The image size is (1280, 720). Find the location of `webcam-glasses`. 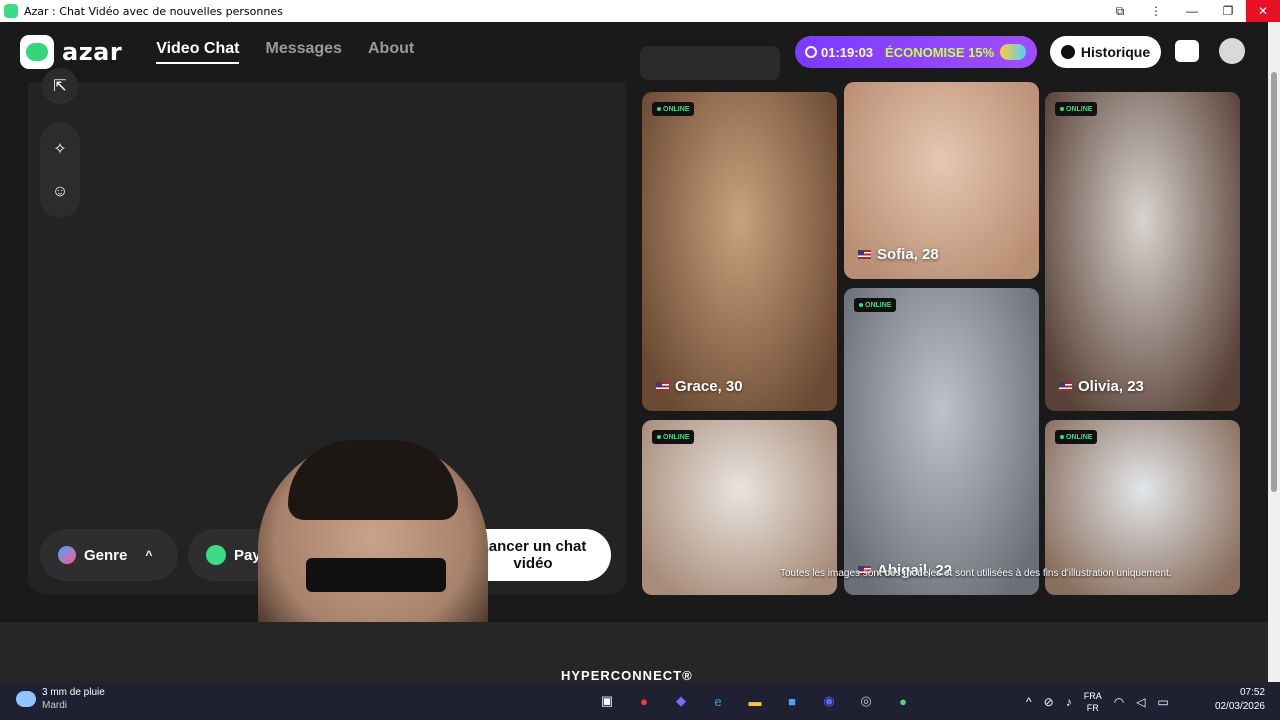

webcam-glasses is located at coordinates (376, 575).